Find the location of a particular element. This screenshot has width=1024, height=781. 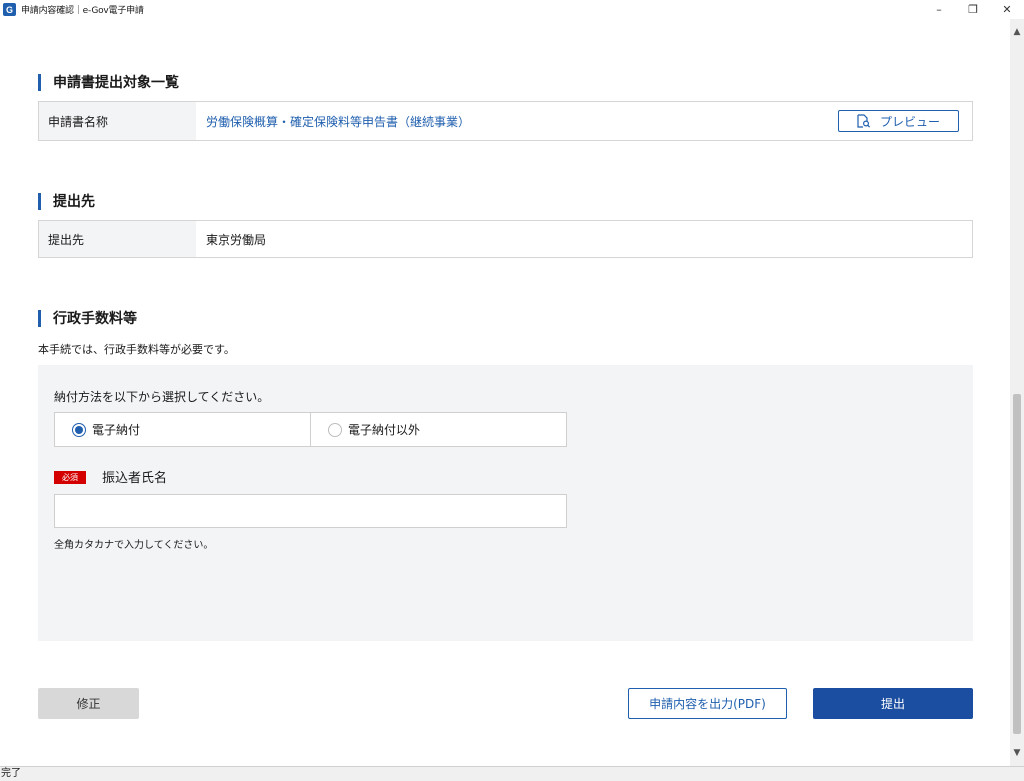

payer-name-hint: 全角カタカナで入力してください。 is located at coordinates (134, 545).